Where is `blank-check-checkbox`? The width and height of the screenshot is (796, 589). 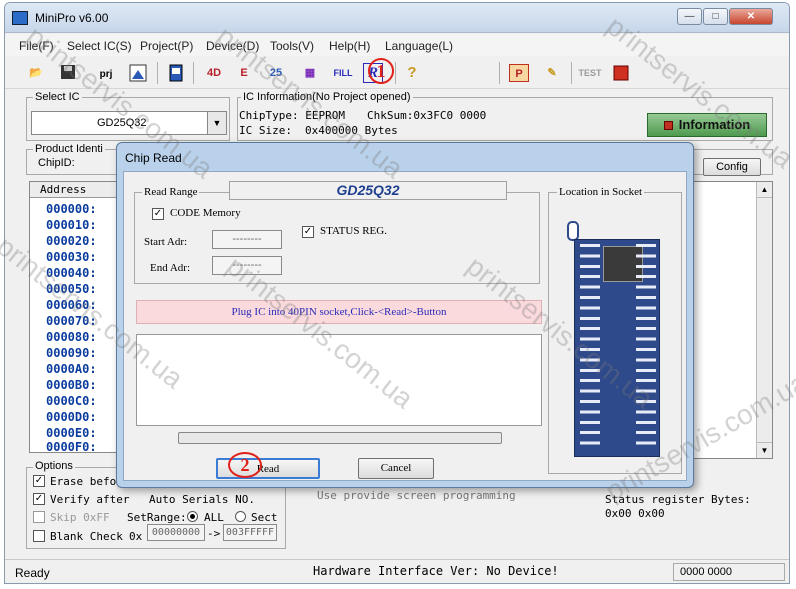 blank-check-checkbox is located at coordinates (39, 536).